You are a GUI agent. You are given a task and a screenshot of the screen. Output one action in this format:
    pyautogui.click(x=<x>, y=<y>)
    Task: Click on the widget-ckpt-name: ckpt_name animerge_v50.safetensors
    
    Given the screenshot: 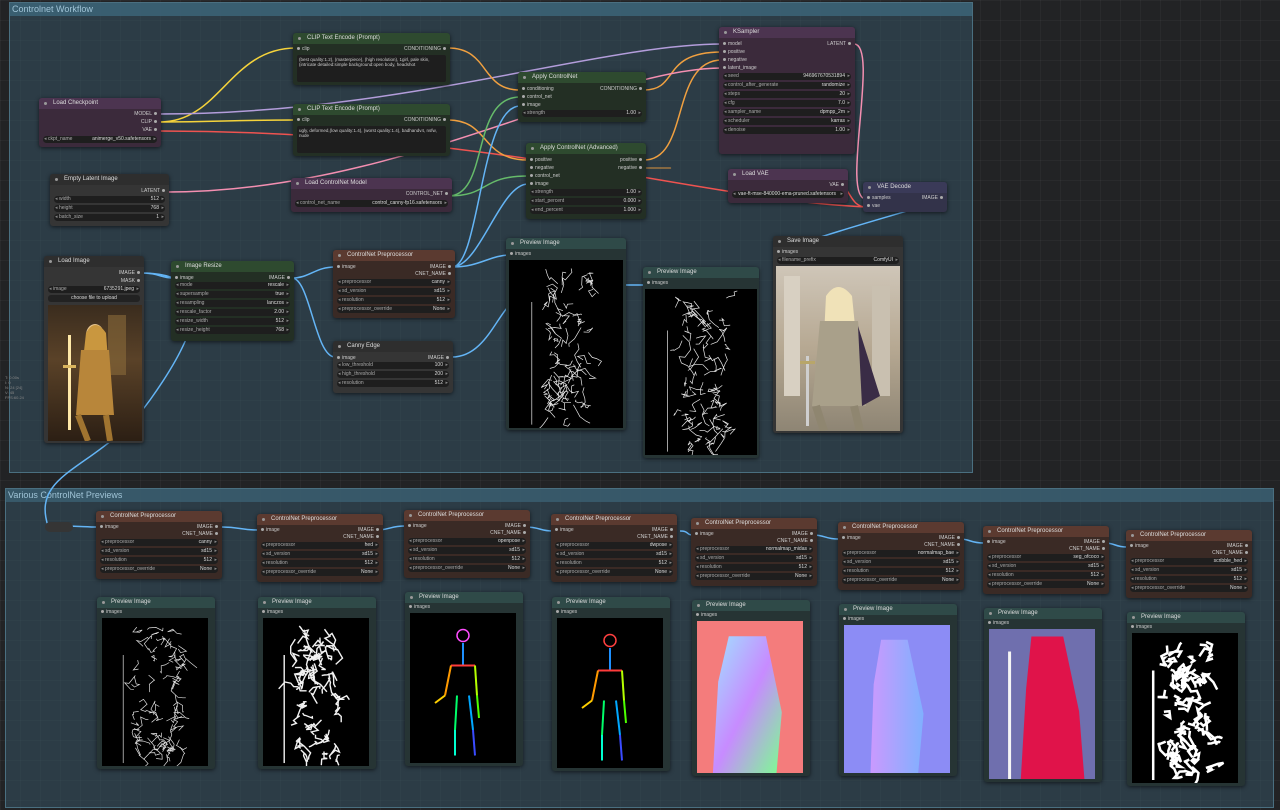 What is the action you would take?
    pyautogui.click(x=100, y=139)
    